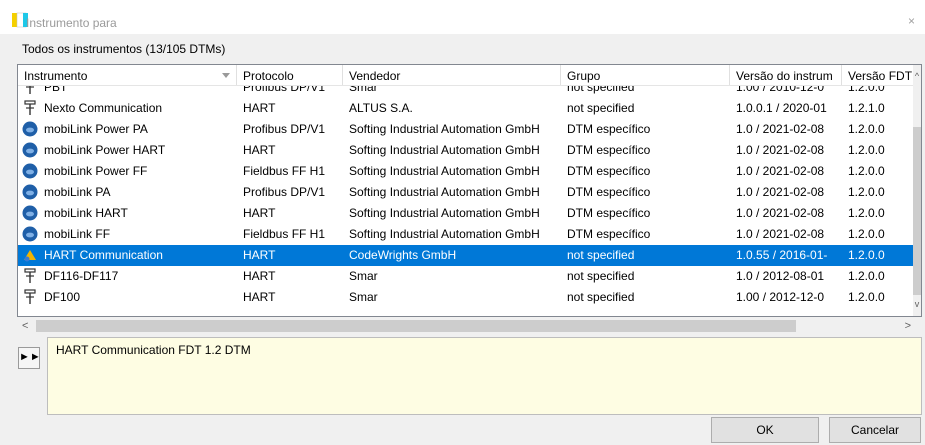 Image resolution: width=925 pixels, height=445 pixels. I want to click on scroll-down-icon: v, so click(917, 304).